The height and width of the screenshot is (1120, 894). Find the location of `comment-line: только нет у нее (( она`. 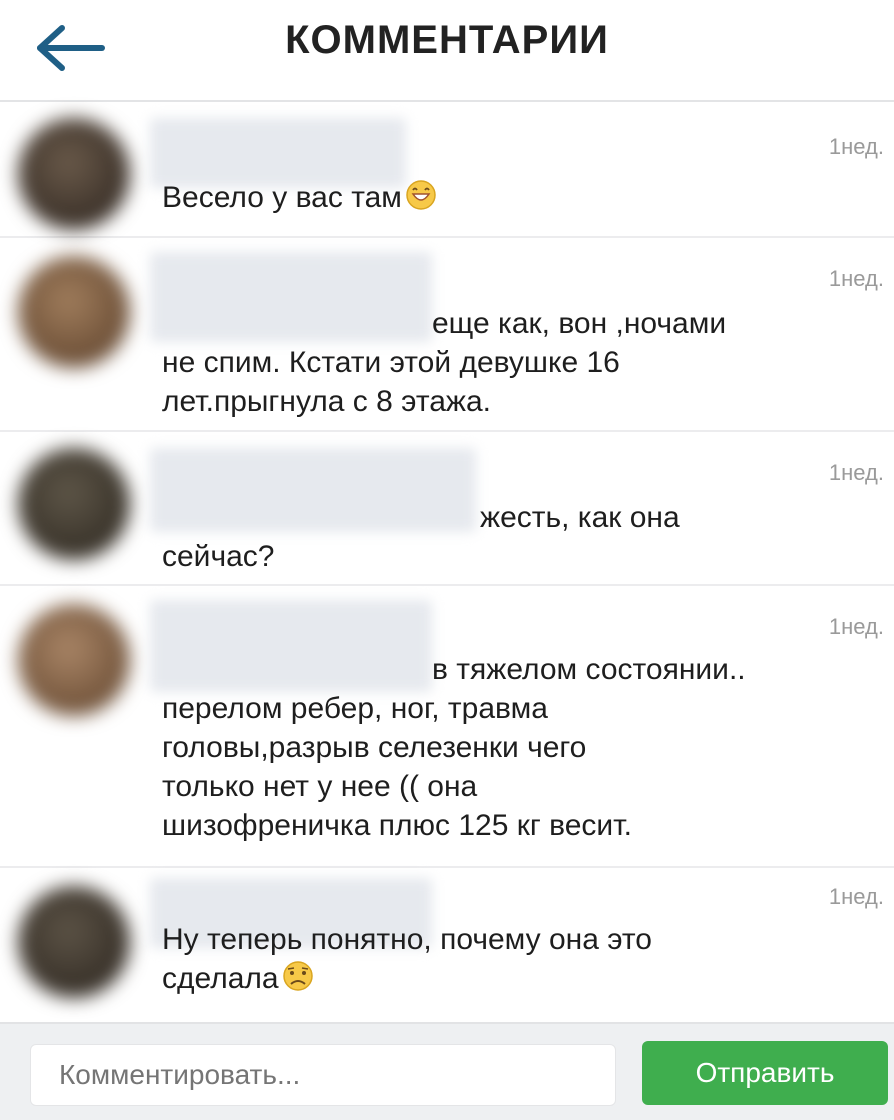

comment-line: только нет у нее (( она is located at coordinates (320, 786).